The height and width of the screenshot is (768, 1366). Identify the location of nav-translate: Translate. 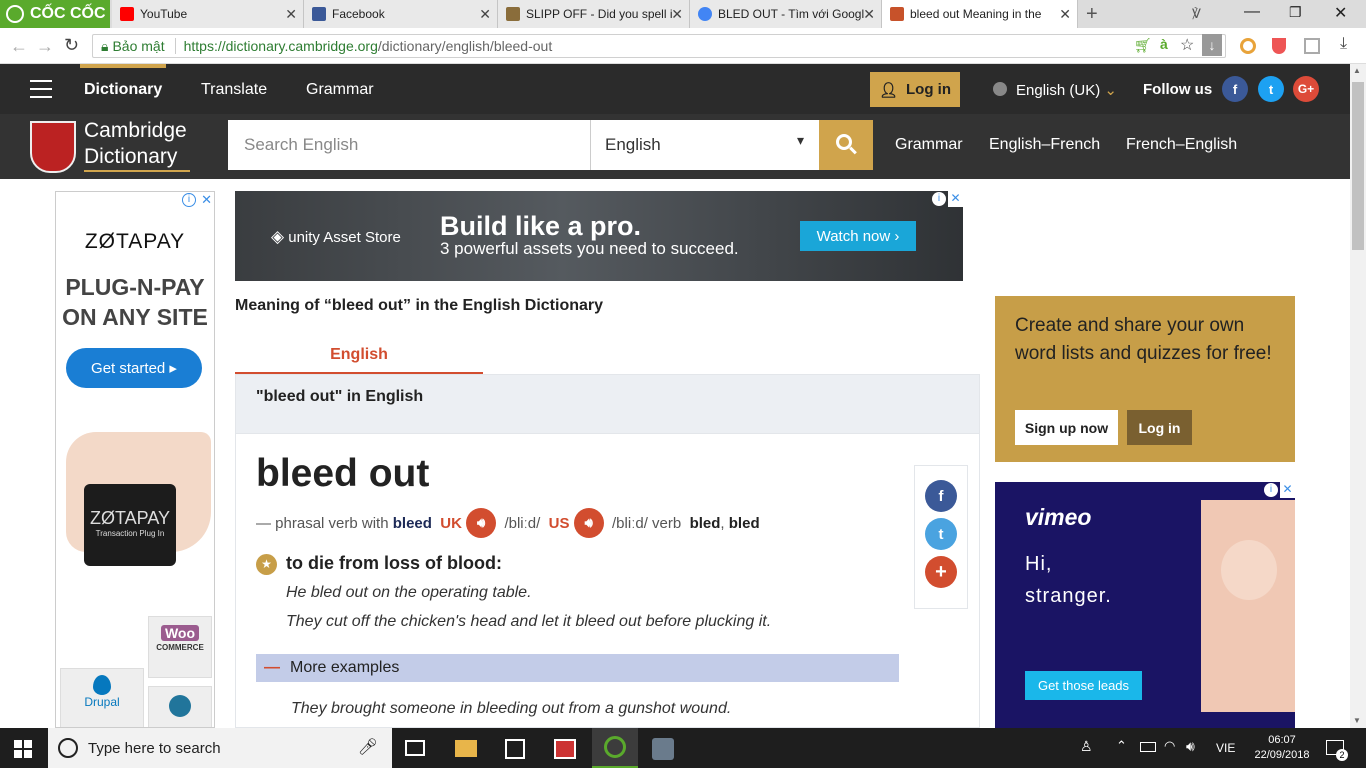
(234, 90).